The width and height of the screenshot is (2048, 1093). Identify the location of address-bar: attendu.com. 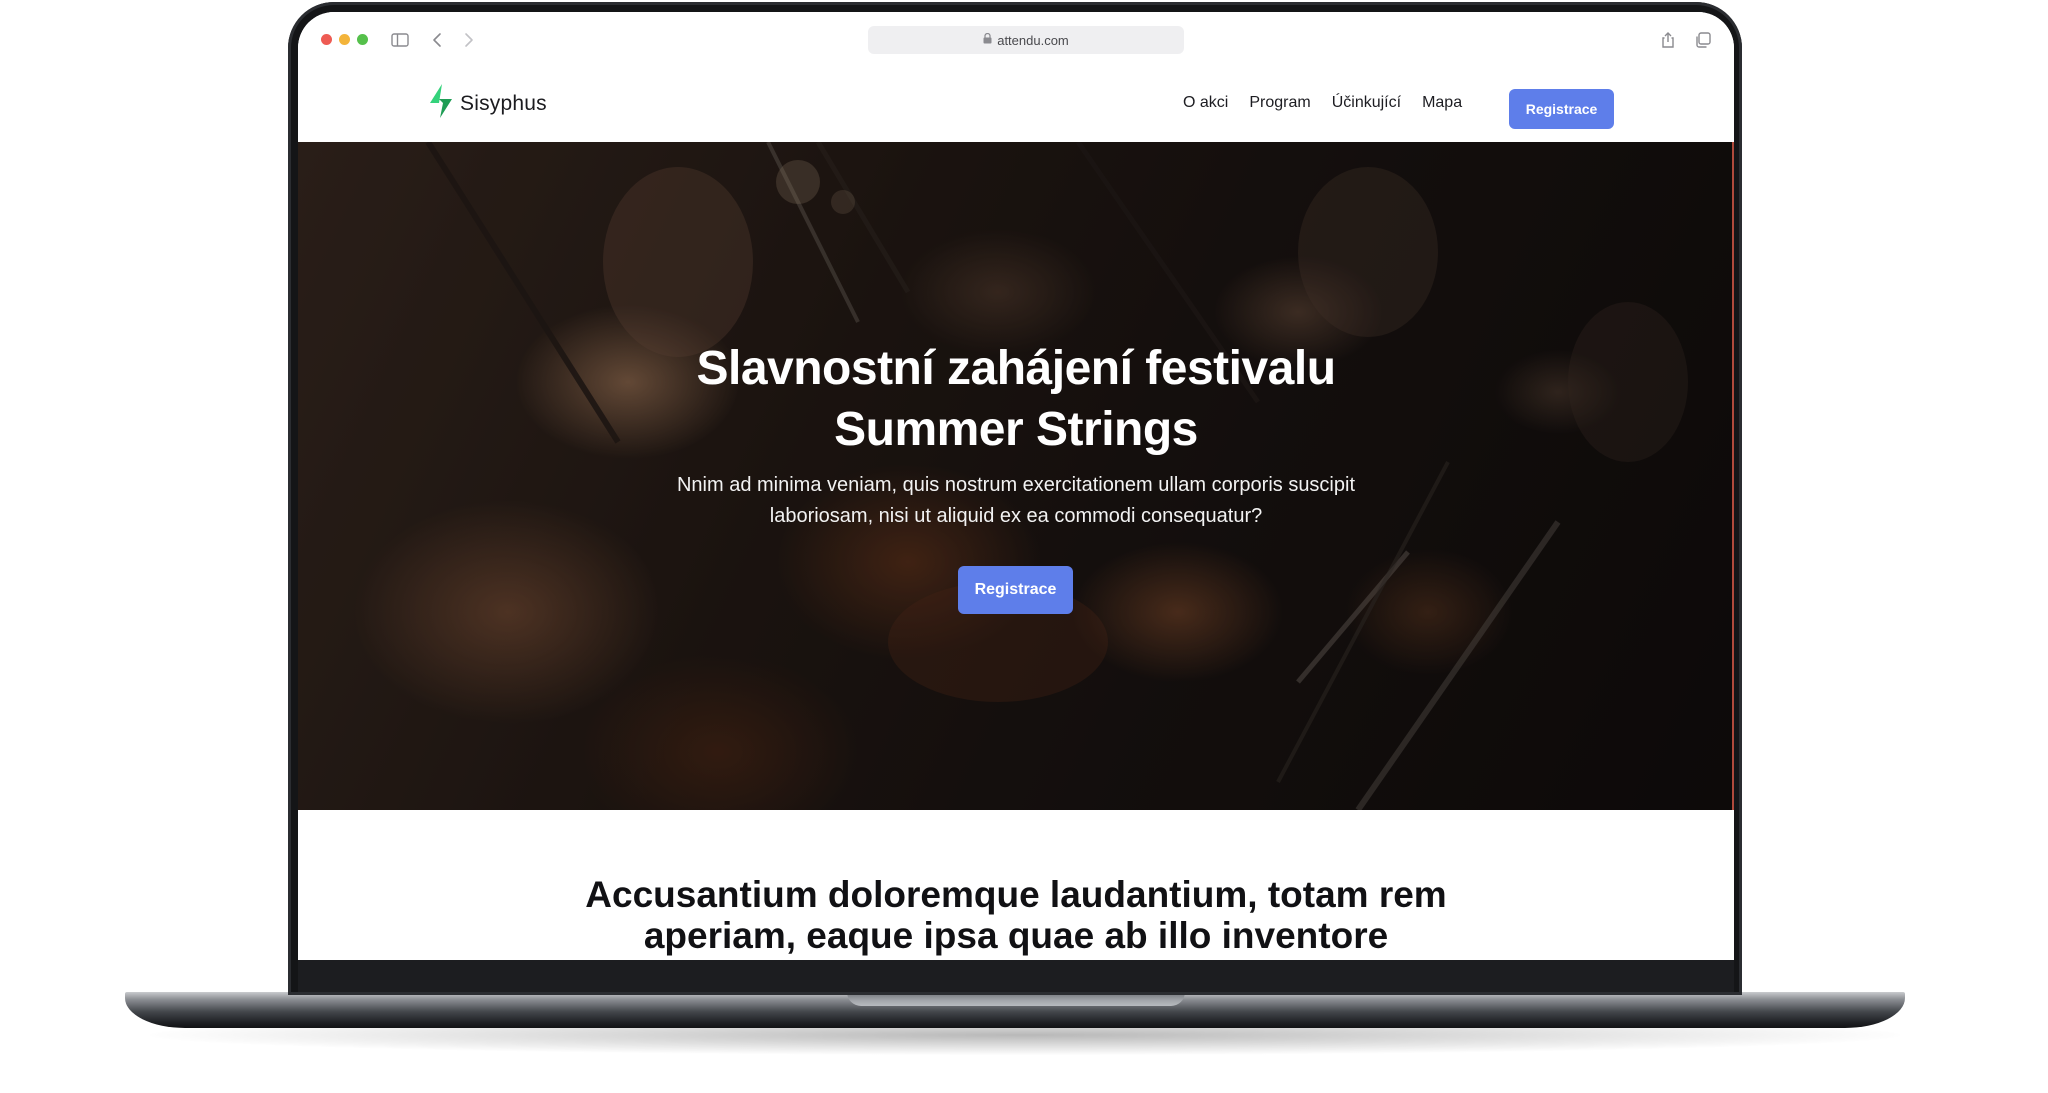
(1026, 40).